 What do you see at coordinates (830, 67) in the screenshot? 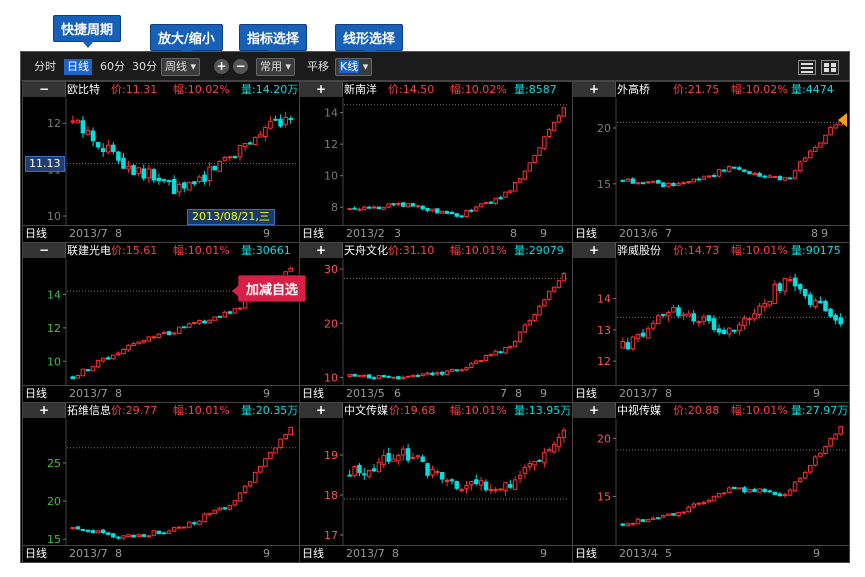
I see `grid-view-icon` at bounding box center [830, 67].